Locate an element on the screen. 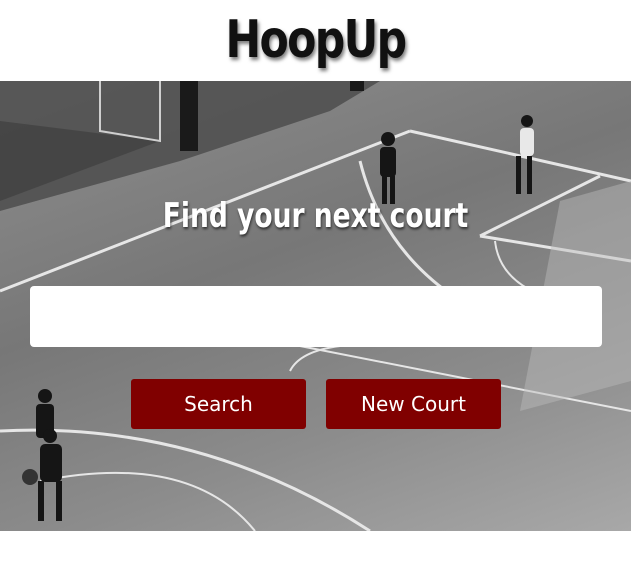 This screenshot has height=564, width=631. new-court-button: New Court is located at coordinates (413, 404).